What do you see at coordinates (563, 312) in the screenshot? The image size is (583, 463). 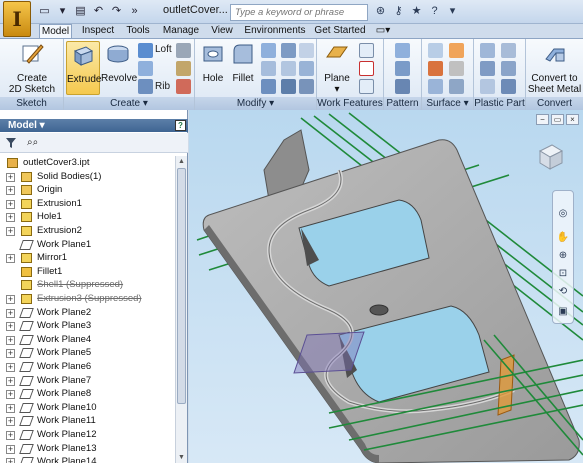 I see `look-at-icon: ▣` at bounding box center [563, 312].